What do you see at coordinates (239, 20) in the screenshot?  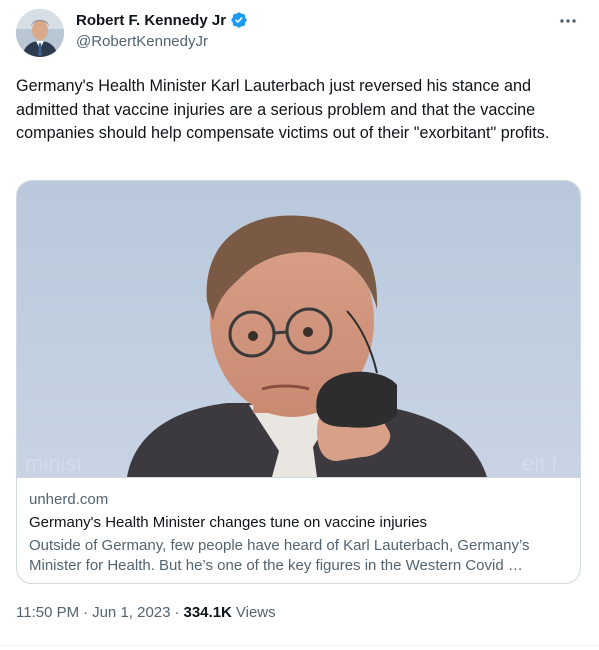 I see `verified-badge-icon` at bounding box center [239, 20].